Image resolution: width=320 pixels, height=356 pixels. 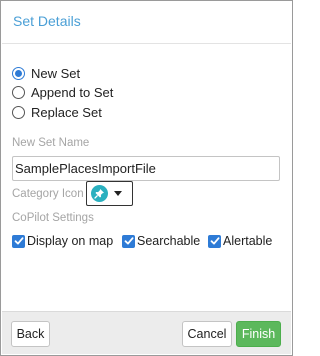 I want to click on dialog-header: Set Details, so click(x=146, y=23).